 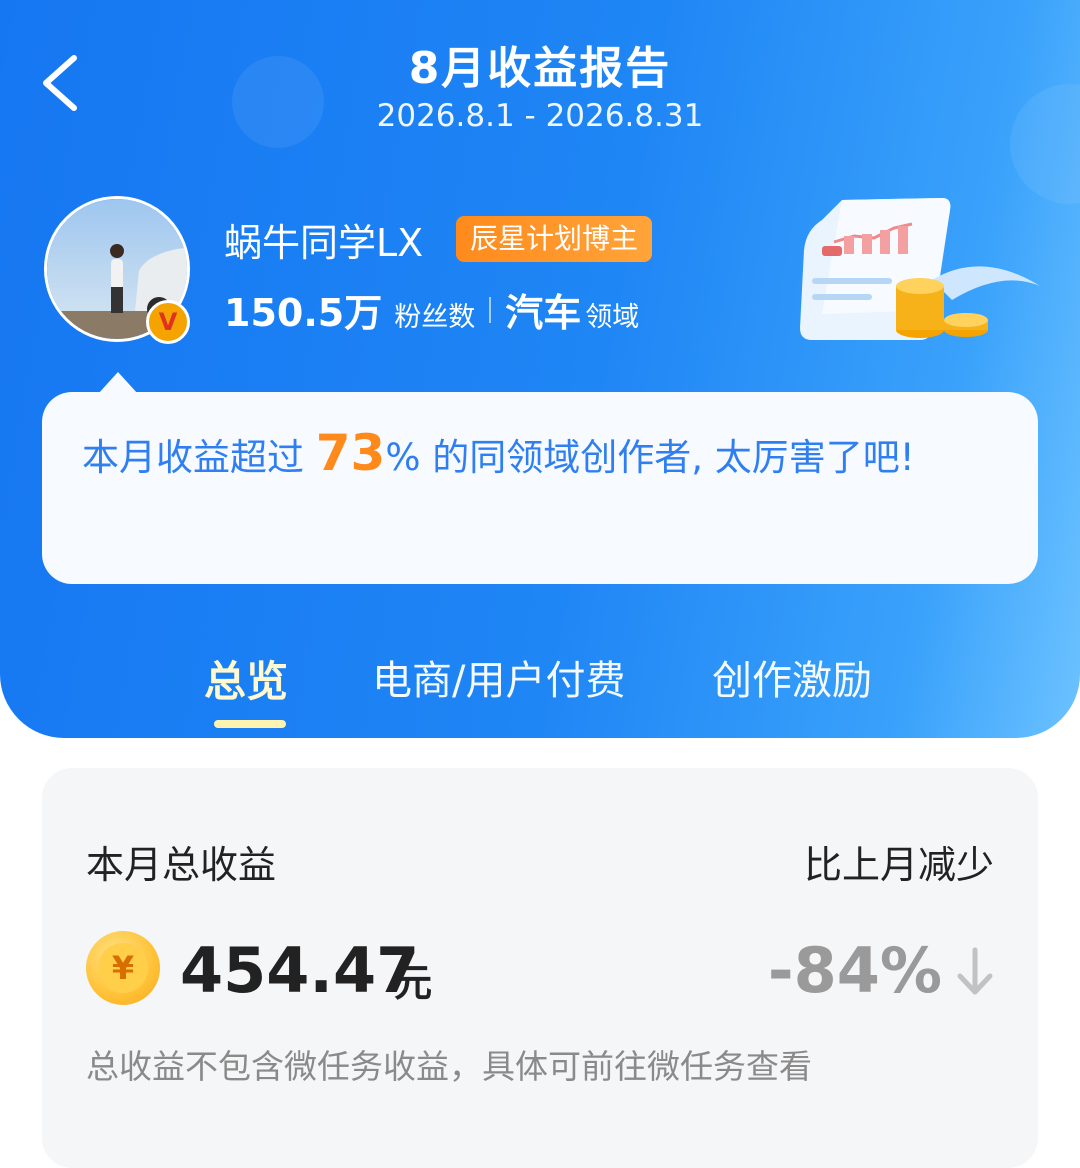 What do you see at coordinates (435, 317) in the screenshot?
I see `followers-label: 粉丝数` at bounding box center [435, 317].